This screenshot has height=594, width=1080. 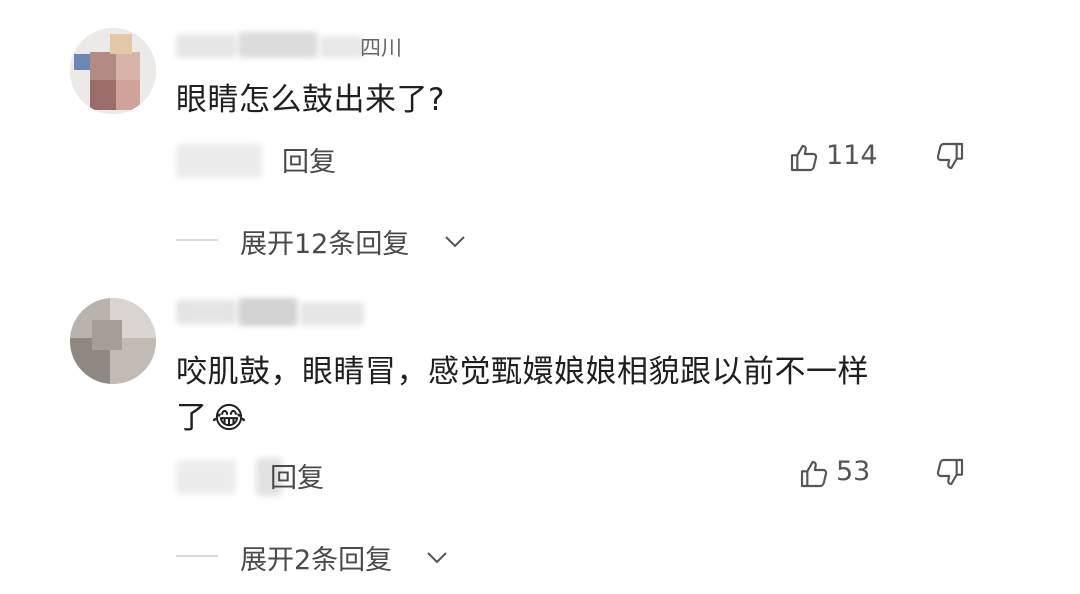 What do you see at coordinates (325, 244) in the screenshot?
I see `expand-replies-label: 展开12条回复` at bounding box center [325, 244].